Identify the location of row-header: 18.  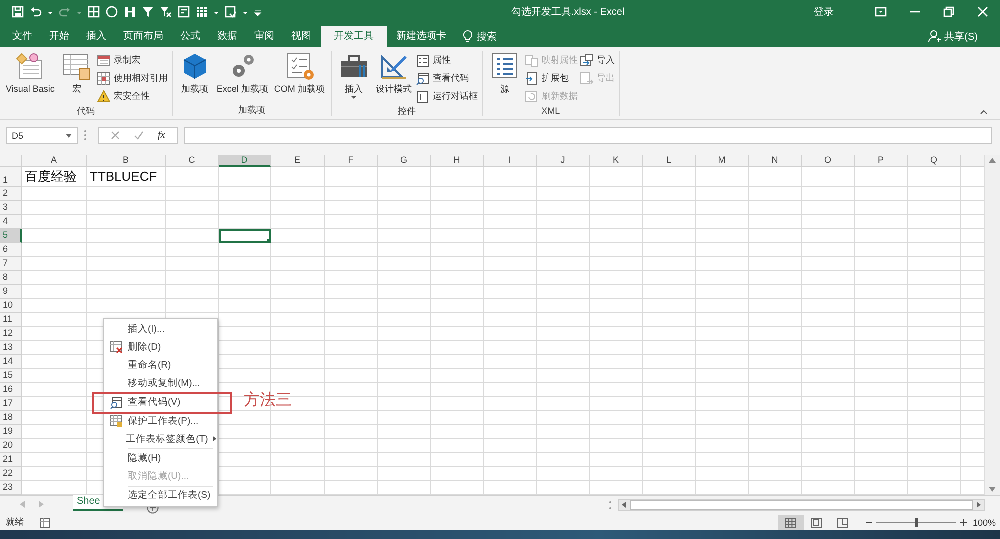
(11, 418).